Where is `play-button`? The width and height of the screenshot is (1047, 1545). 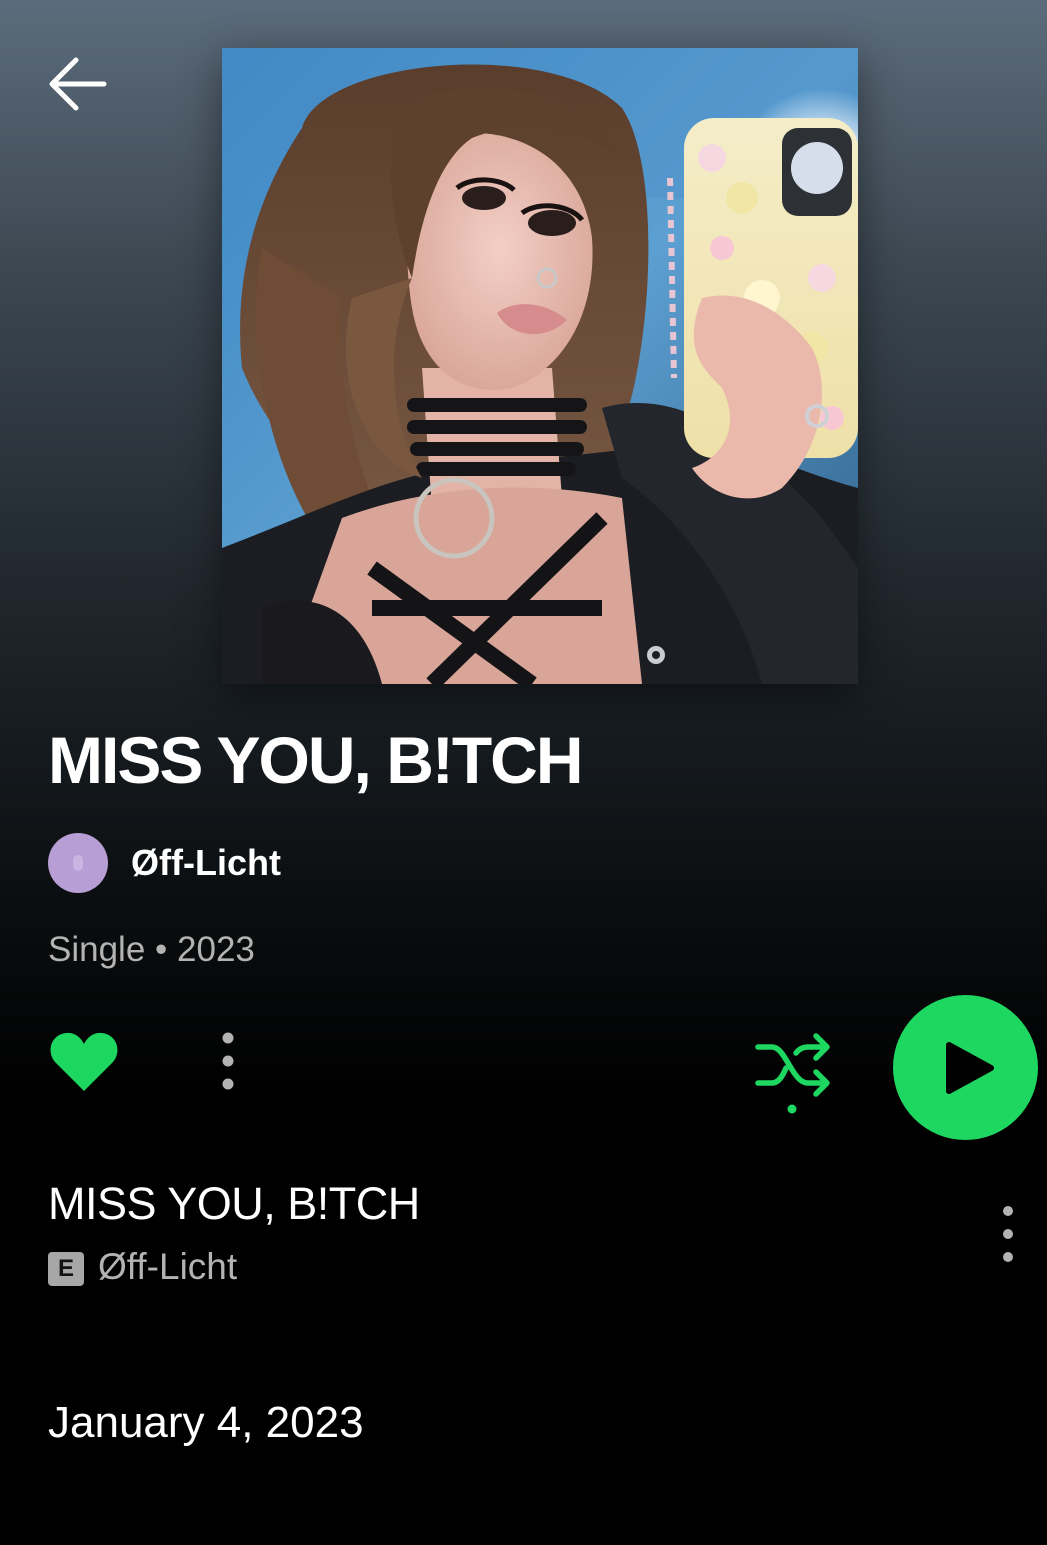
play-button is located at coordinates (965, 1067).